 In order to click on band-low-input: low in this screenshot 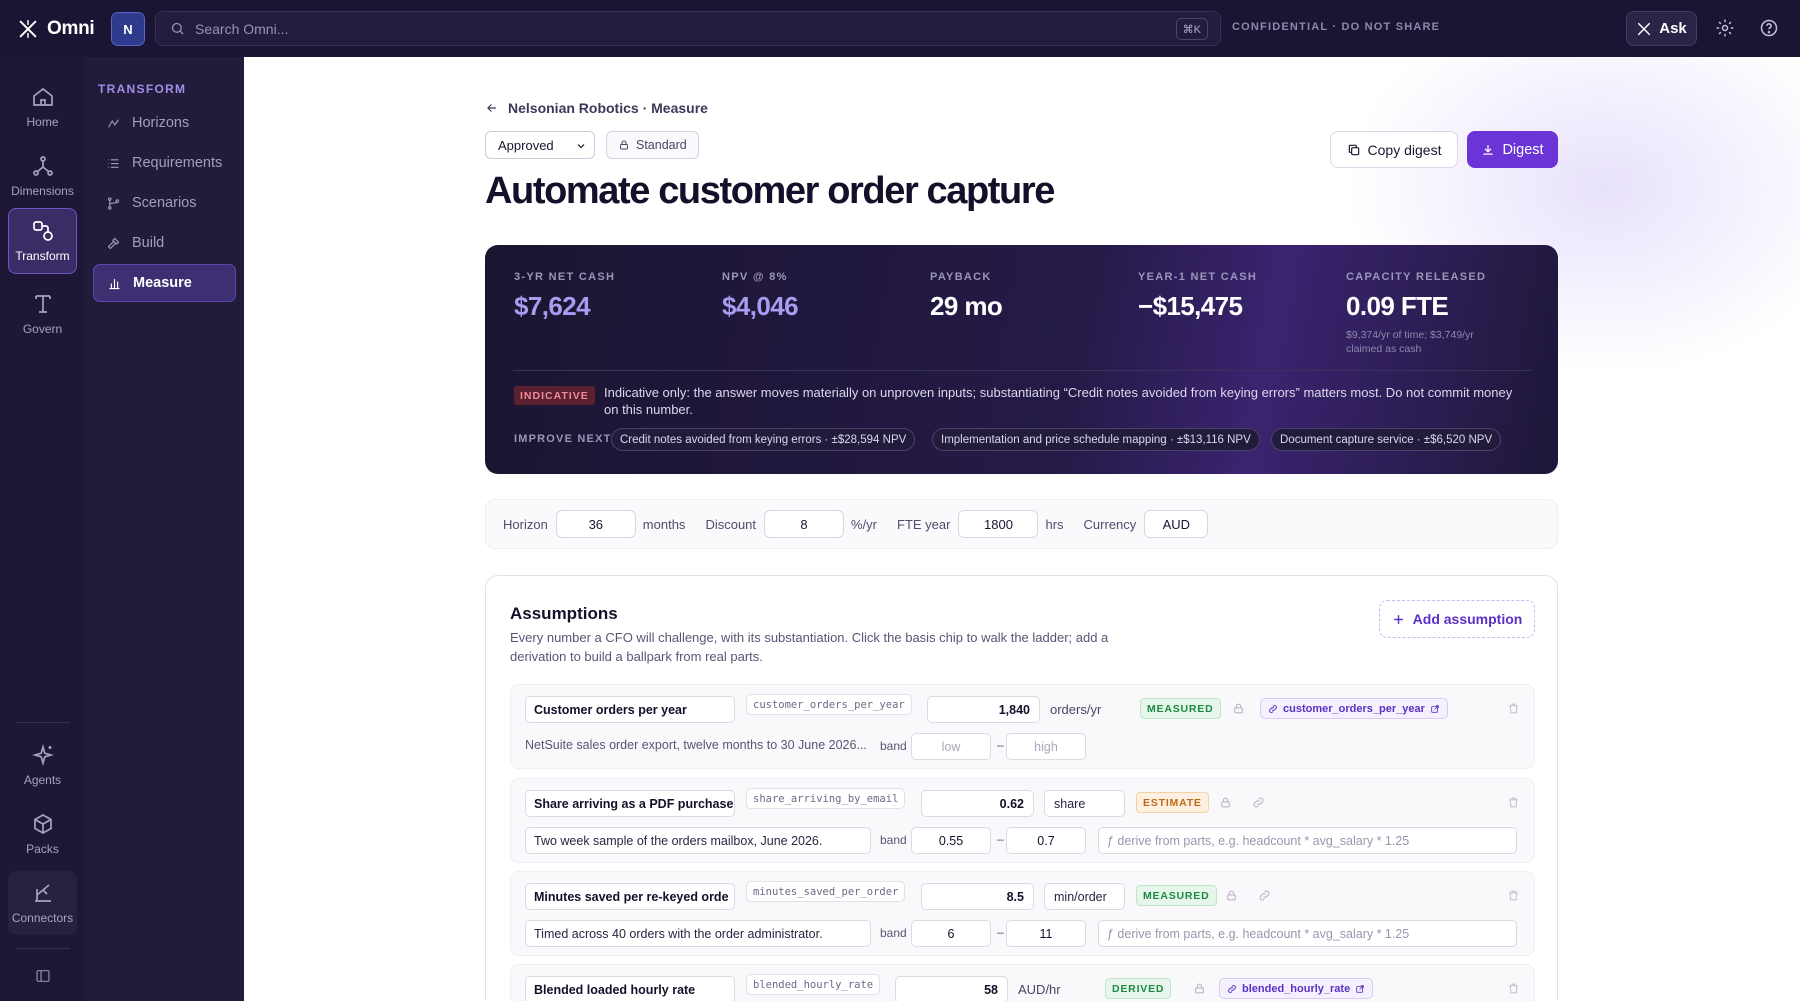, I will do `click(951, 746)`.